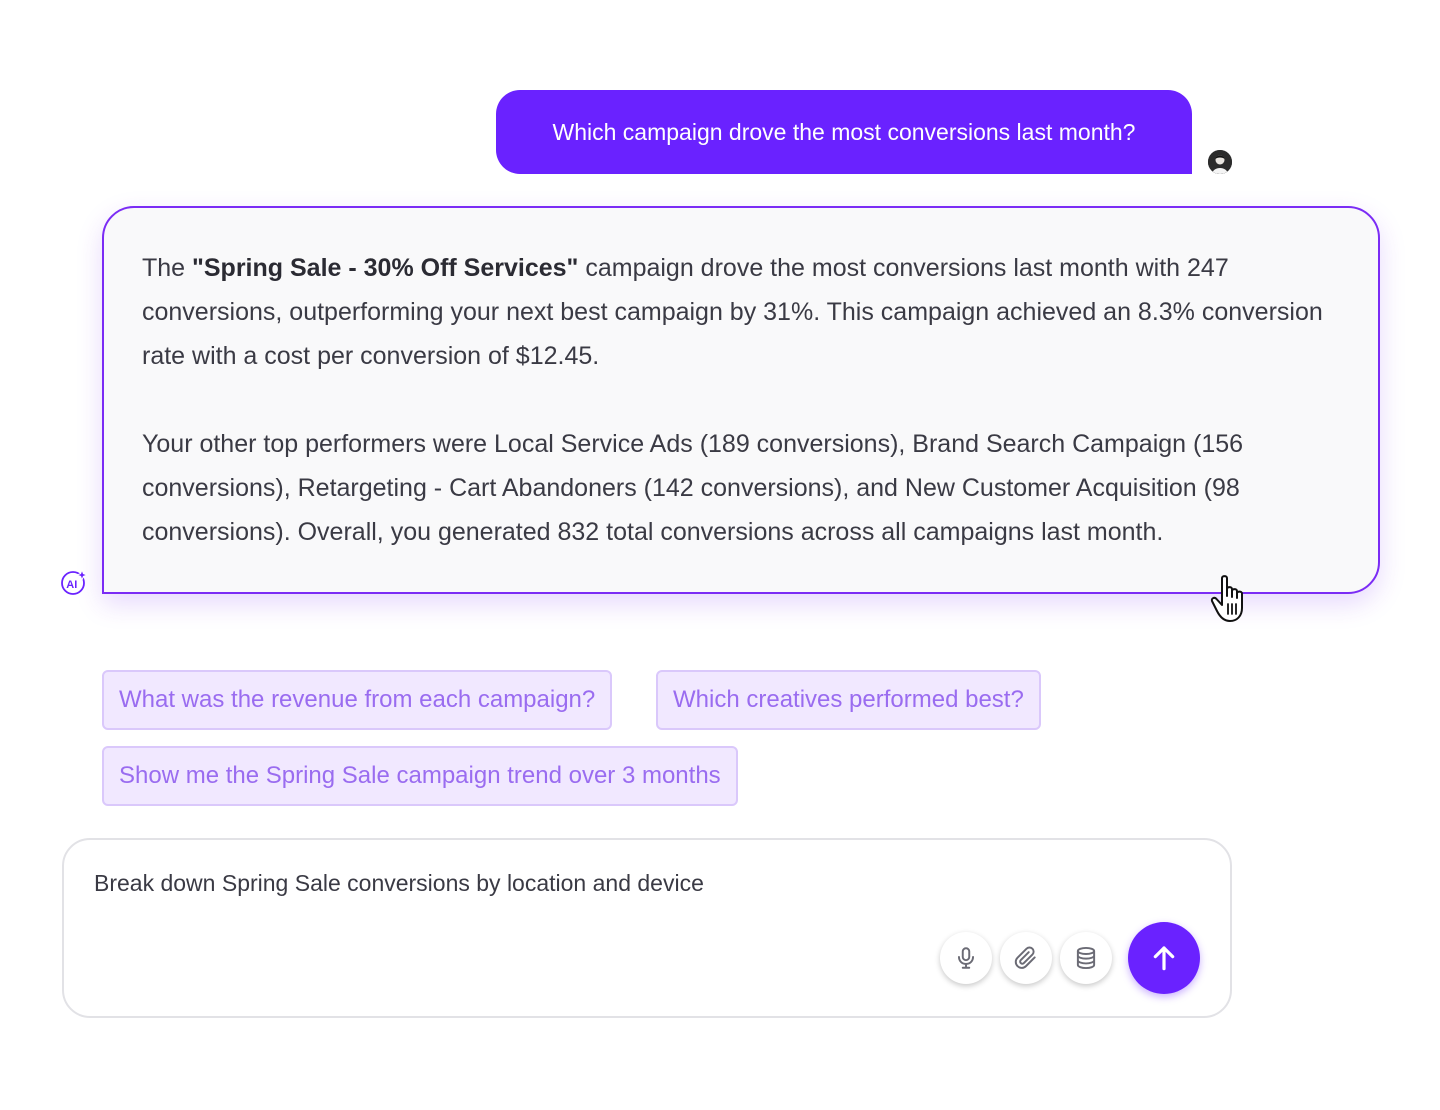  I want to click on hand-cursor-icon, so click(1226, 598).